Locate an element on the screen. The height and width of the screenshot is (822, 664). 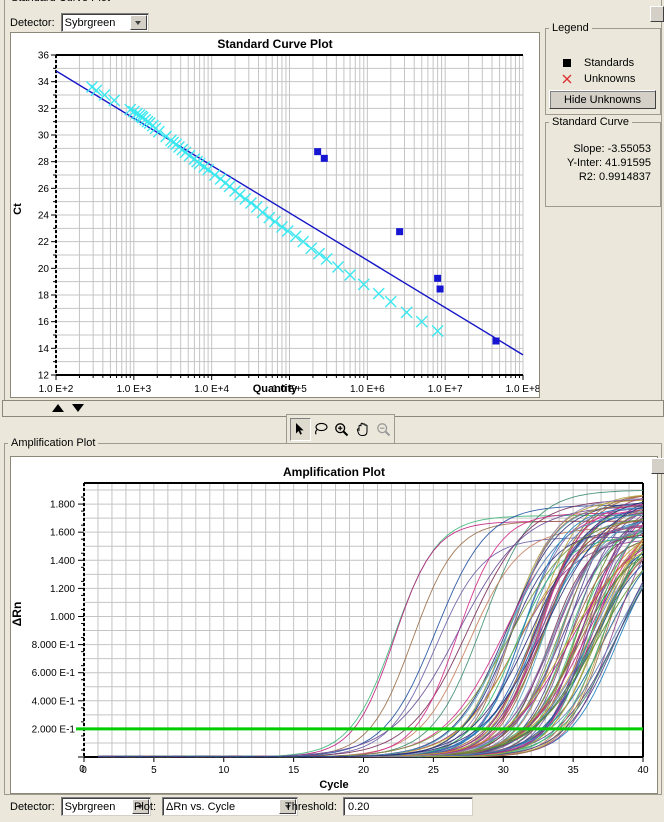
threshold-row: Threshold: 0.20 is located at coordinates (379, 806).